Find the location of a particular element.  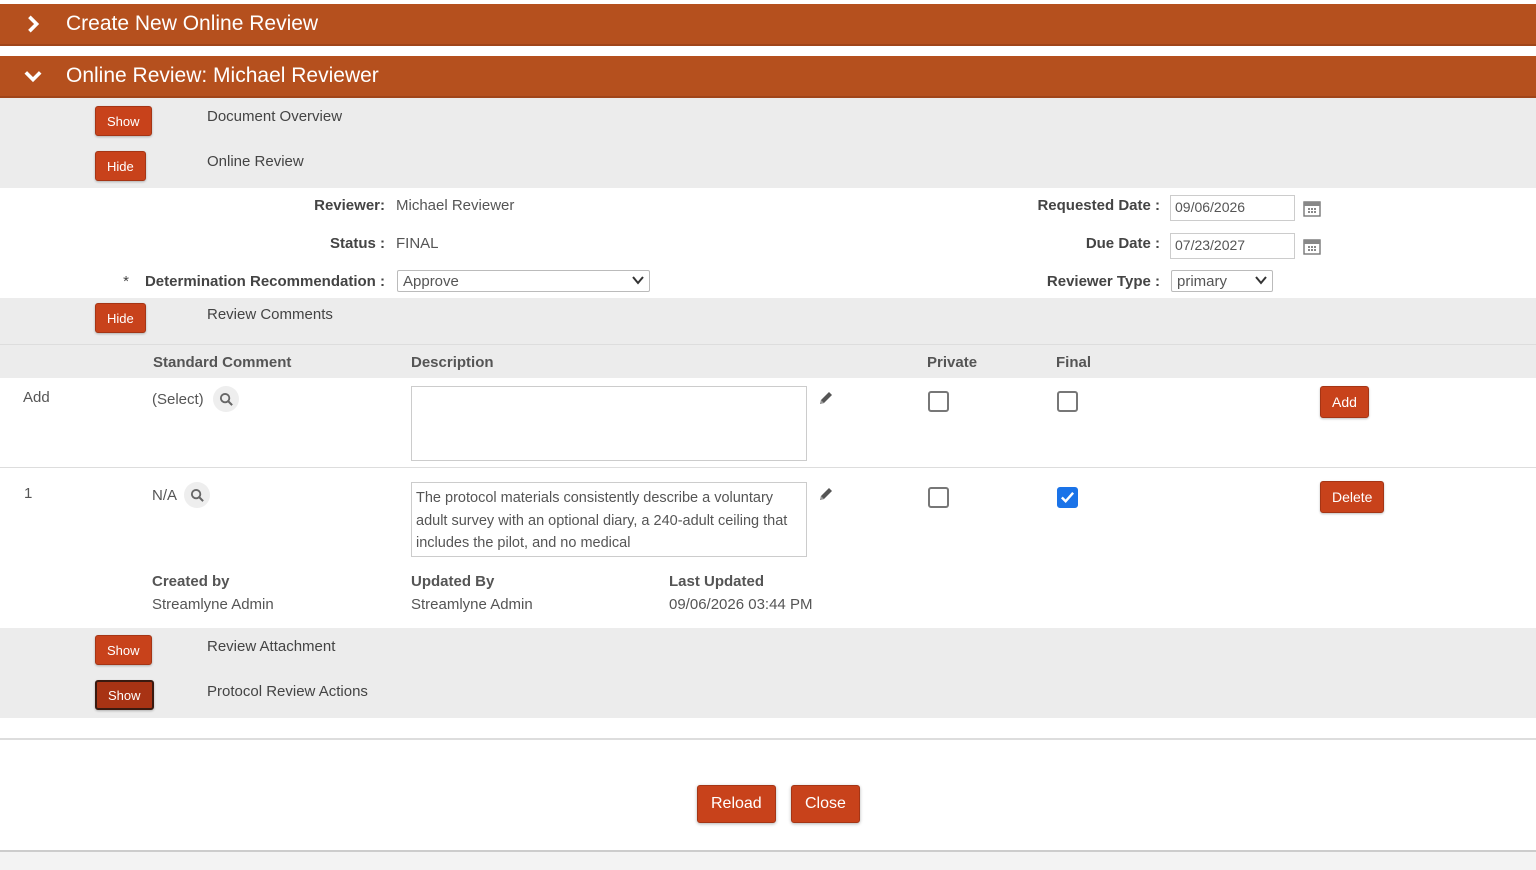

row-divider is located at coordinates (768, 467).